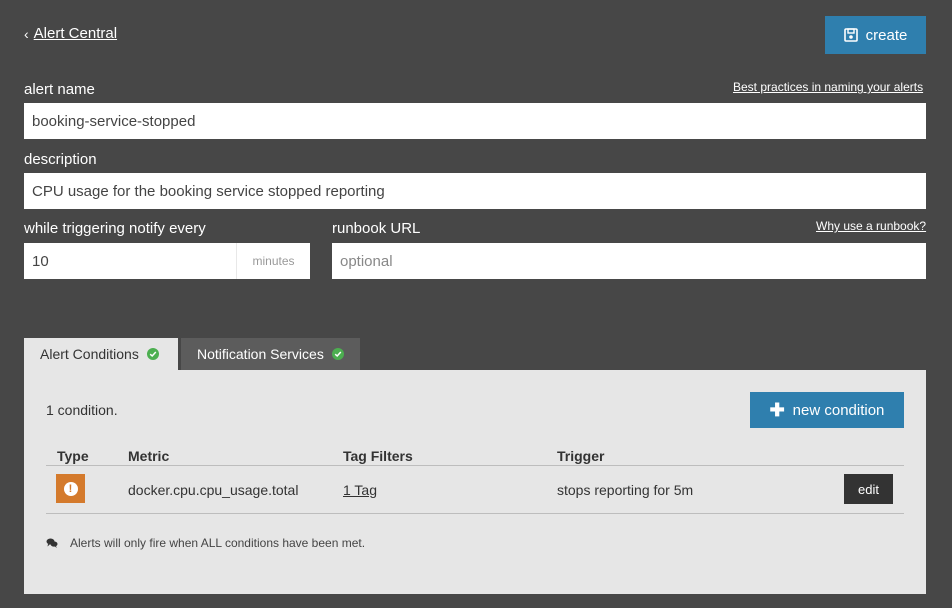  What do you see at coordinates (376, 228) in the screenshot?
I see `runbook-url-label: runbook URL` at bounding box center [376, 228].